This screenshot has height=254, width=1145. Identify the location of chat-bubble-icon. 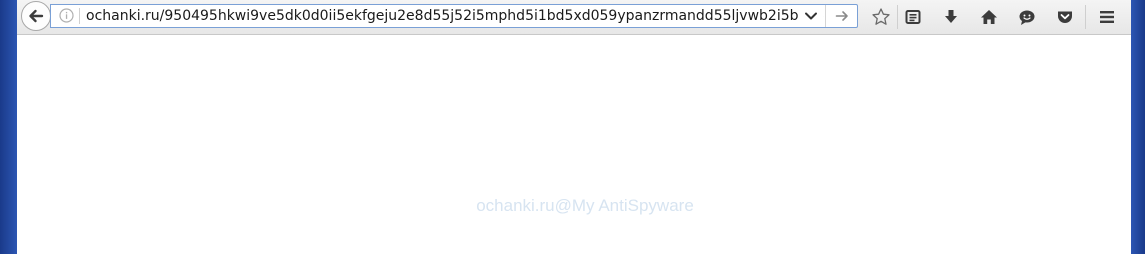
(1027, 17).